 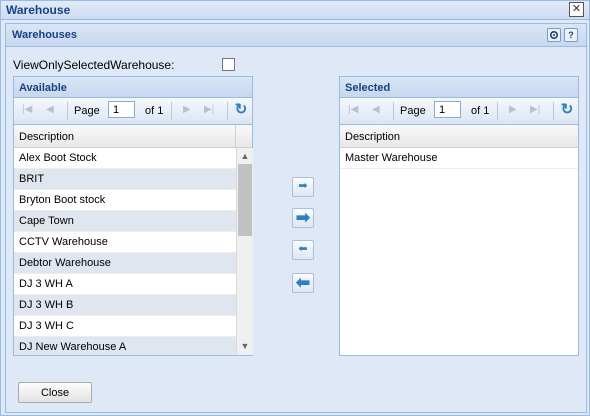 I want to click on available-row: Cape Town, so click(x=125, y=221).